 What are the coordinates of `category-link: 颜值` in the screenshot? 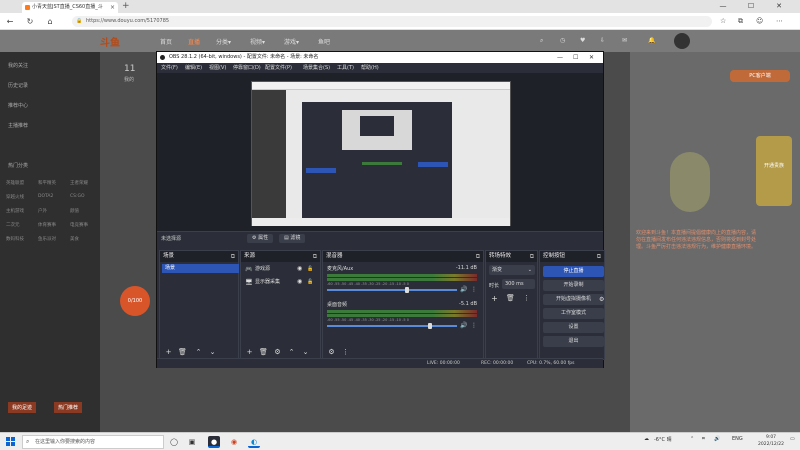 It's located at (74, 211).